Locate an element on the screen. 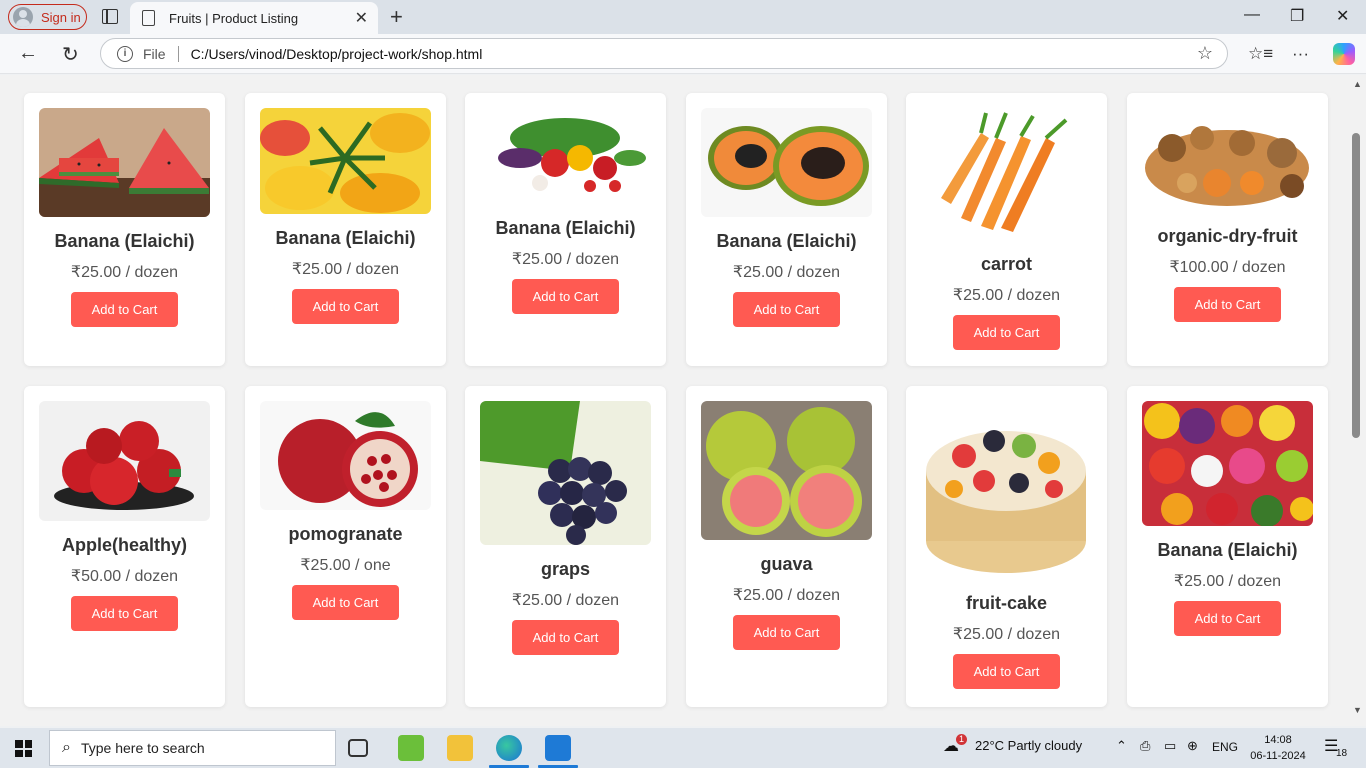 This screenshot has width=1366, height=768. tab-actions-icon is located at coordinates (110, 16).